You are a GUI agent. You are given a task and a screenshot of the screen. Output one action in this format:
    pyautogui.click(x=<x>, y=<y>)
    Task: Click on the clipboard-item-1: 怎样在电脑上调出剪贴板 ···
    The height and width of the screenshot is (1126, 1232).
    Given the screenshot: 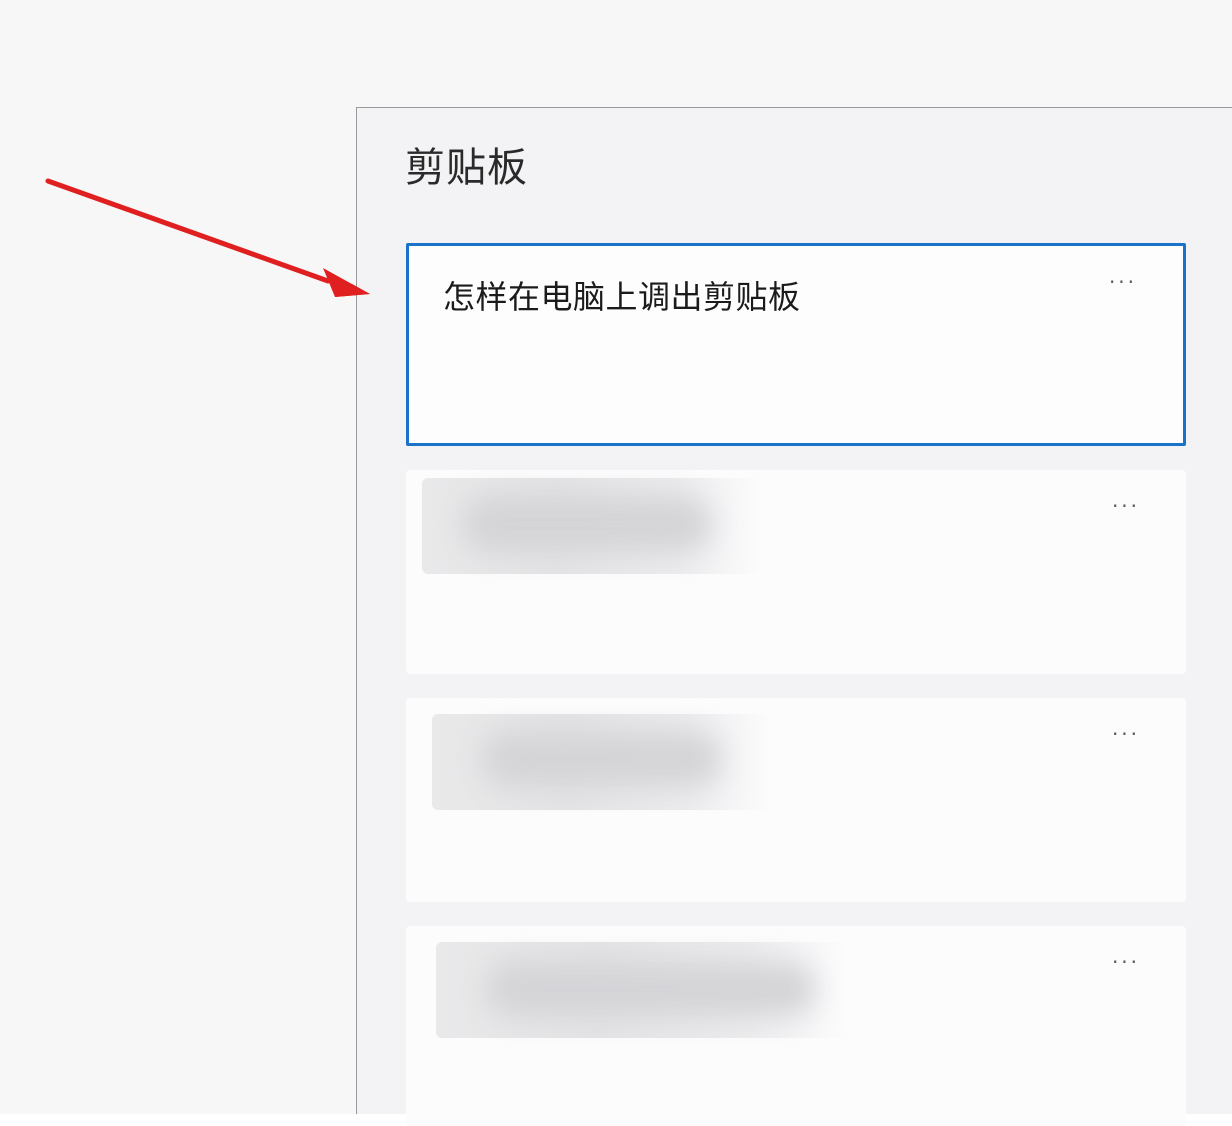 What is the action you would take?
    pyautogui.click(x=796, y=344)
    